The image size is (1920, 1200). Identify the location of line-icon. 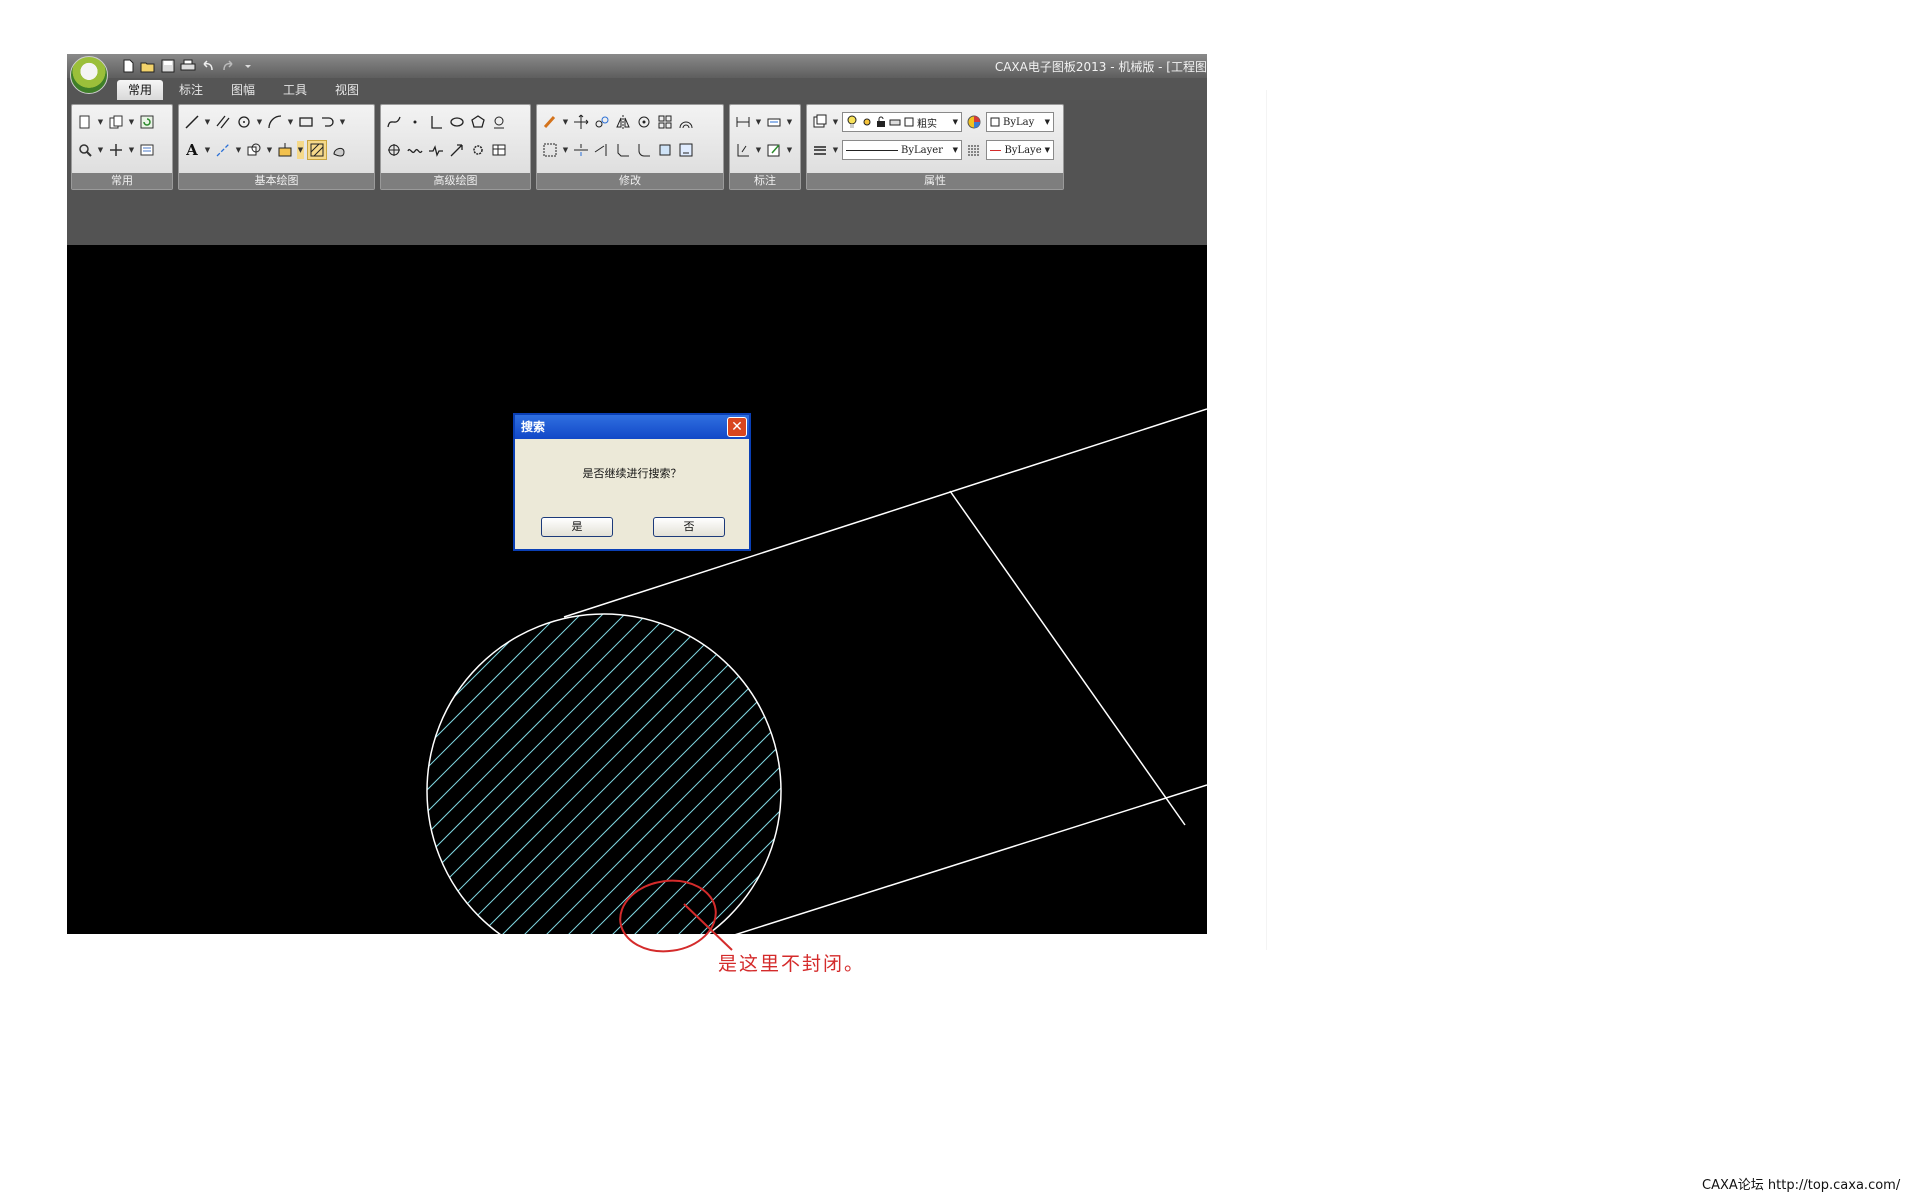
(192, 122).